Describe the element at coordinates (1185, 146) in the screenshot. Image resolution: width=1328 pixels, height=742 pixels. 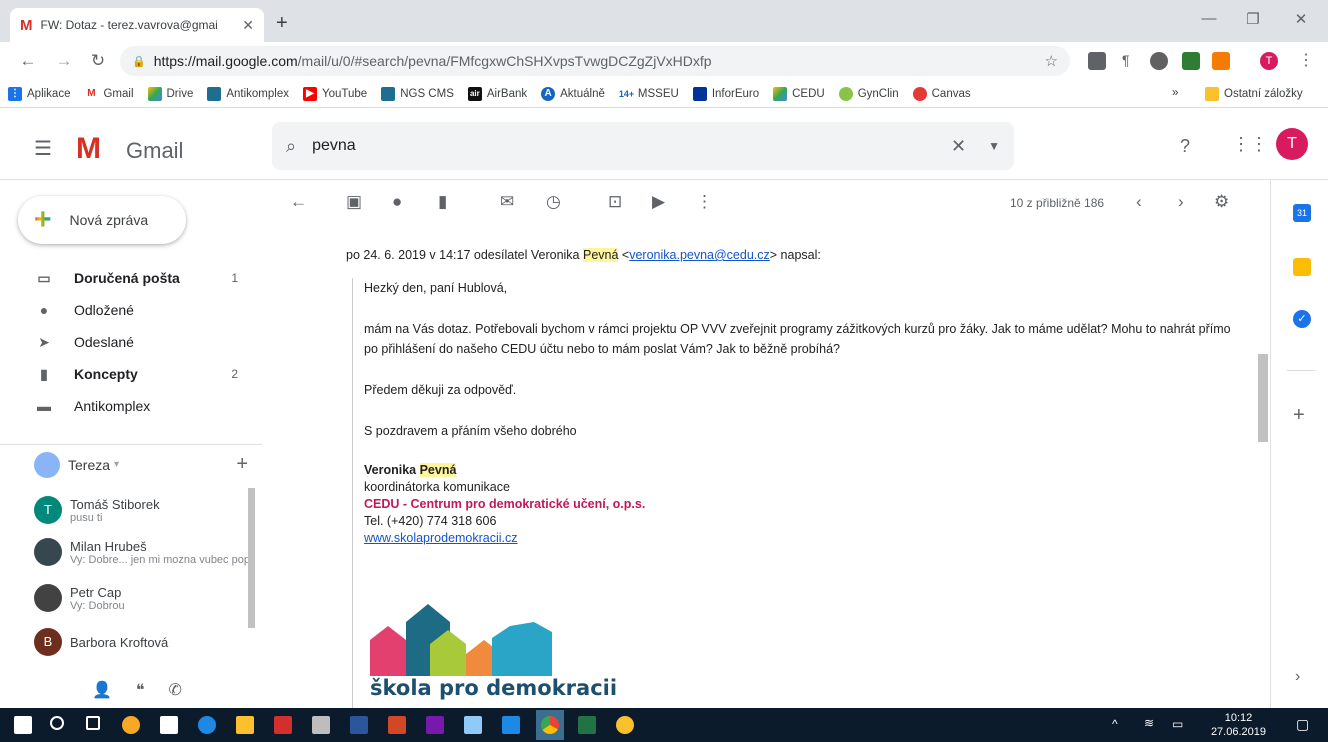
I see `help-icon: ?` at that location.